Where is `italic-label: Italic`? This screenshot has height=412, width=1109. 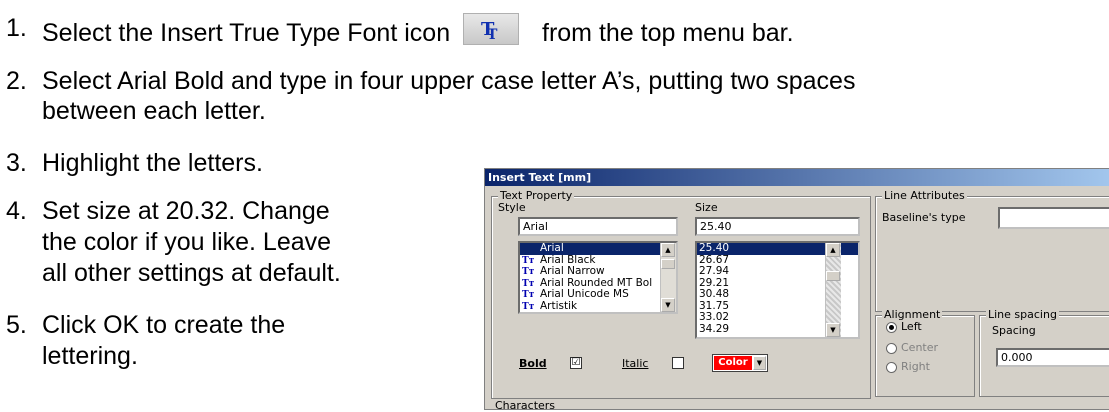 italic-label: Italic is located at coordinates (635, 363).